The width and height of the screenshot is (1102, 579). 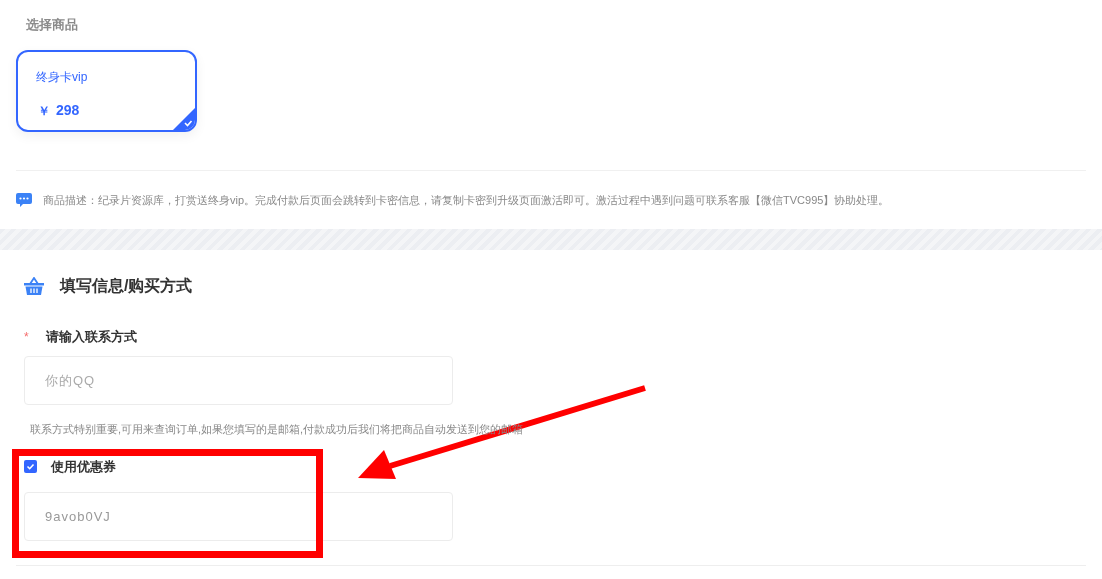 What do you see at coordinates (52, 25) in the screenshot?
I see `section-title: 选择商品` at bounding box center [52, 25].